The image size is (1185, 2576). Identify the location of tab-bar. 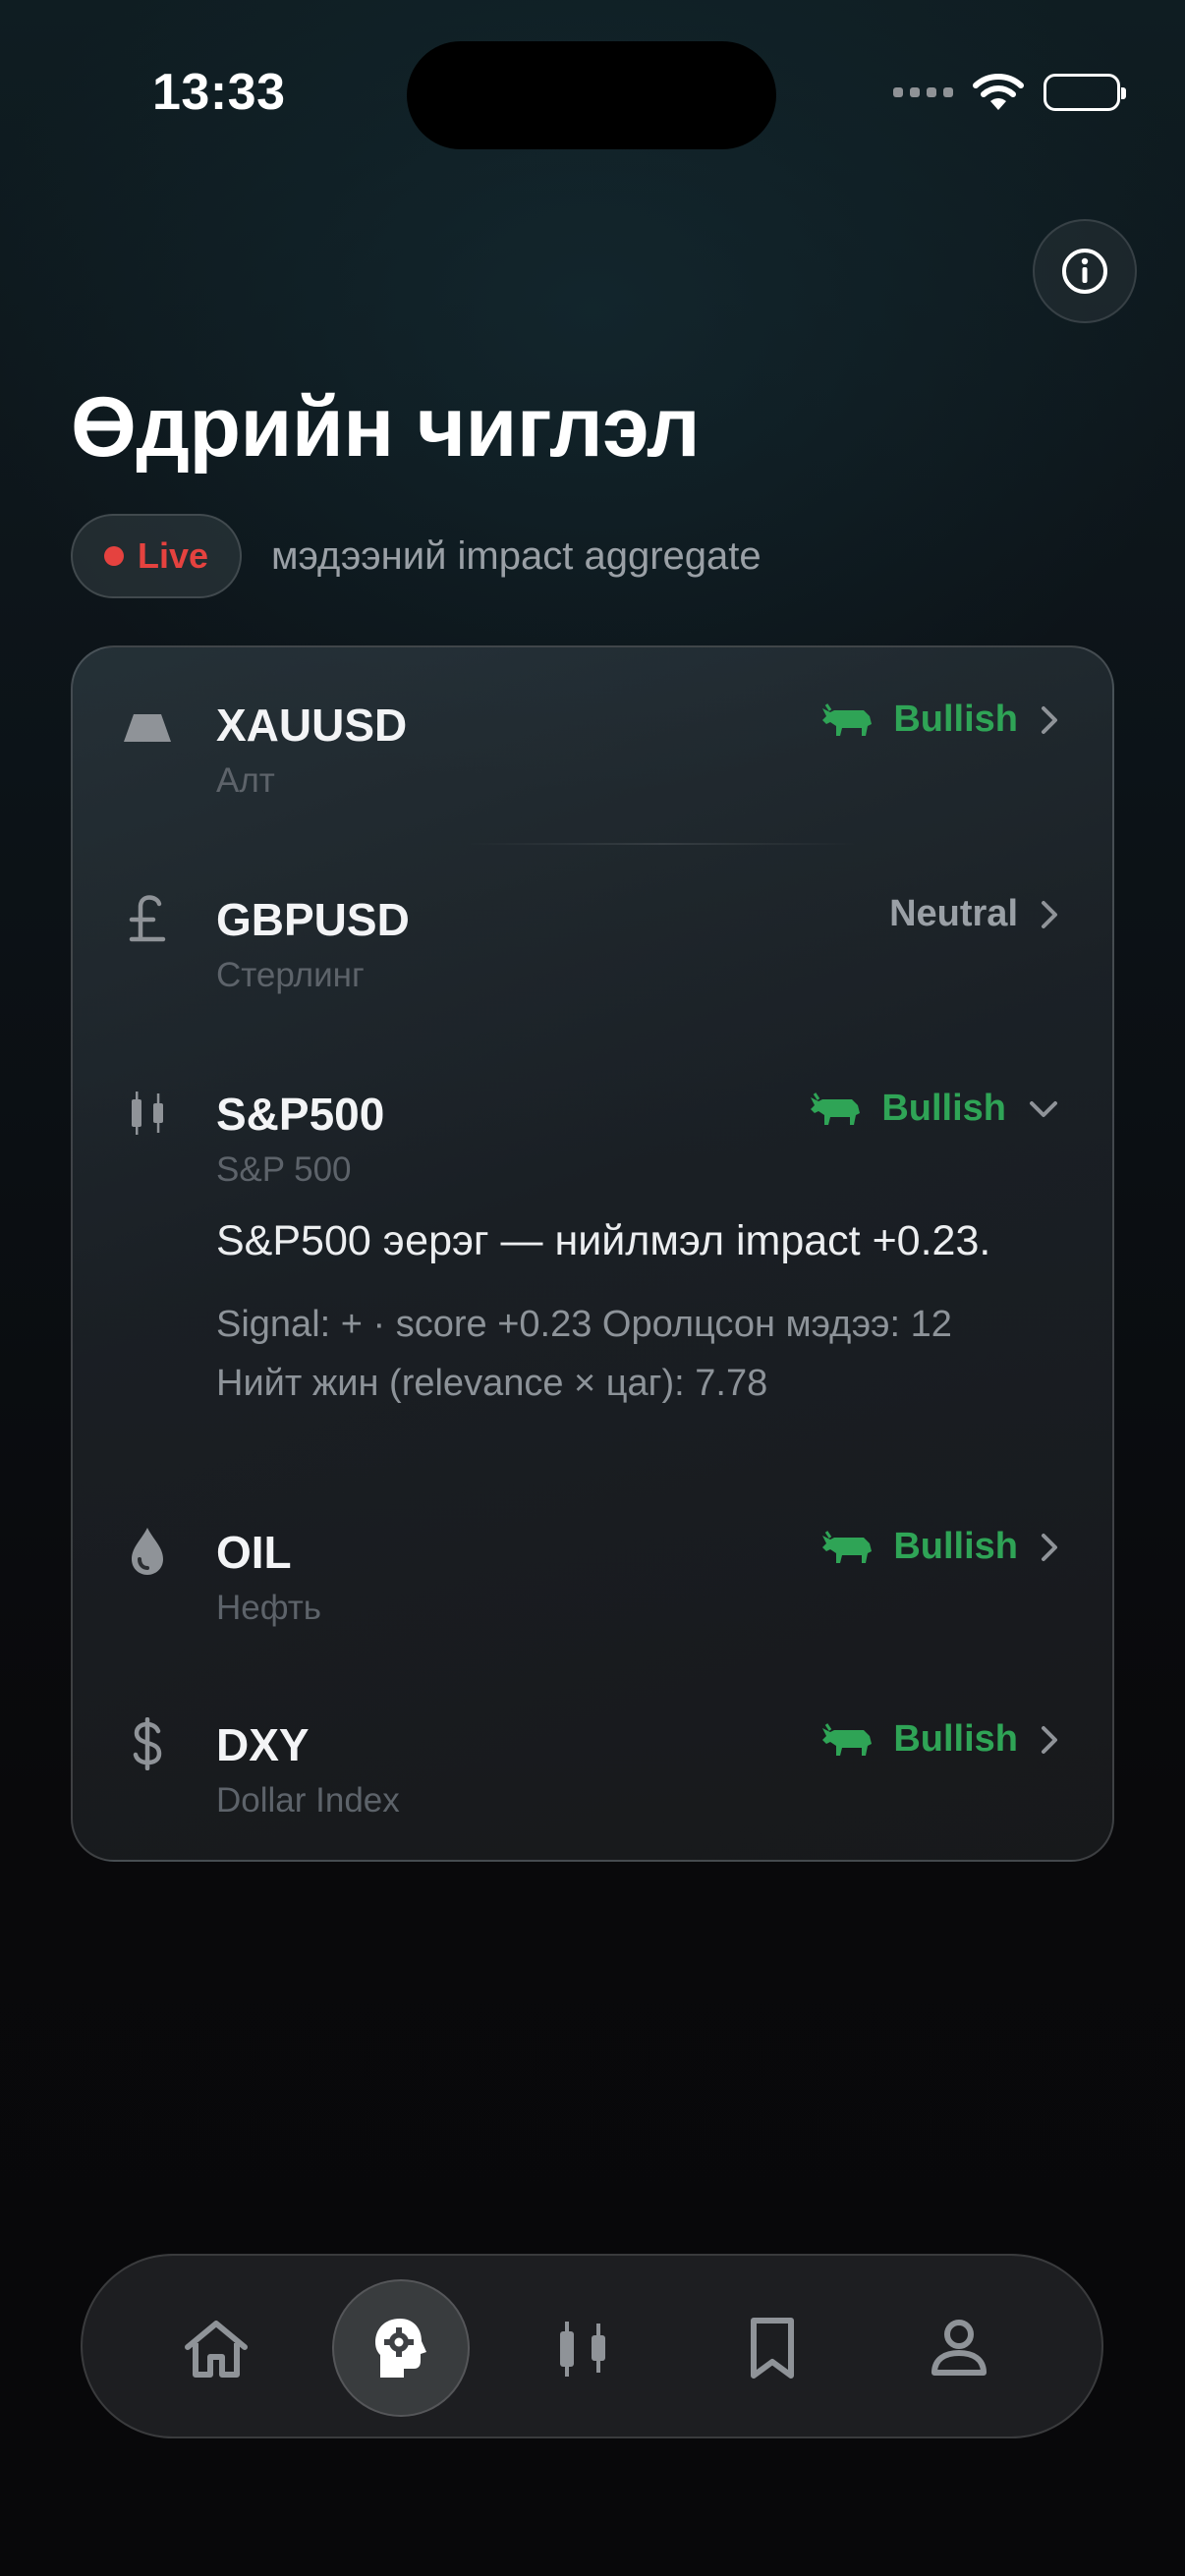
(592, 2346).